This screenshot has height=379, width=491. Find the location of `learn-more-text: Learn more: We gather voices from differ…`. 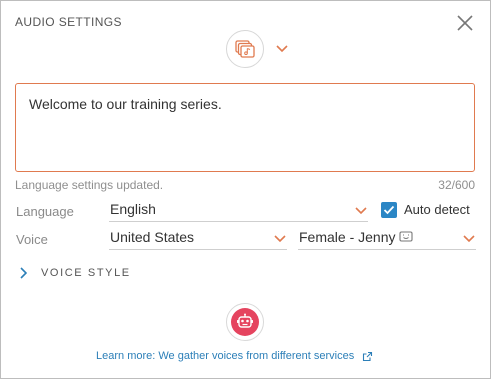

learn-more-text: Learn more: We gather voices from differ… is located at coordinates (225, 356).